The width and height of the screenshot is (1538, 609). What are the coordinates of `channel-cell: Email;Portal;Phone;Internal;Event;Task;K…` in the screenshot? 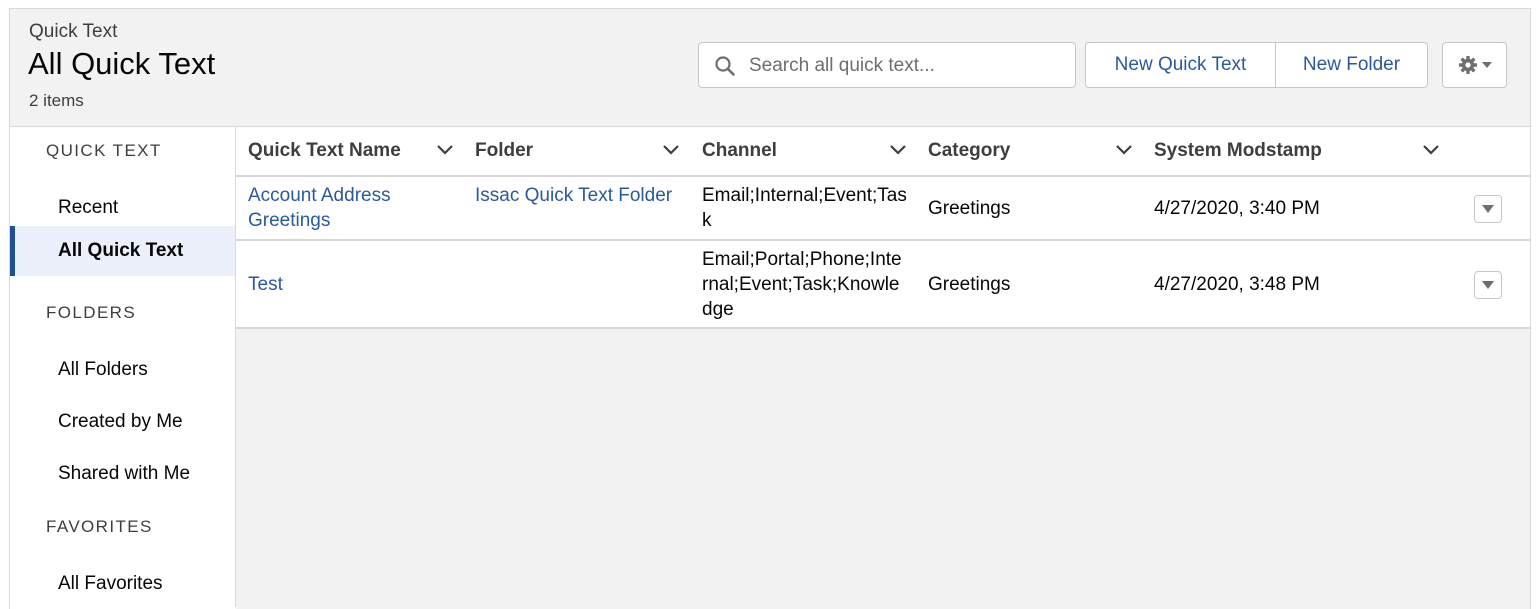 It's located at (802, 284).